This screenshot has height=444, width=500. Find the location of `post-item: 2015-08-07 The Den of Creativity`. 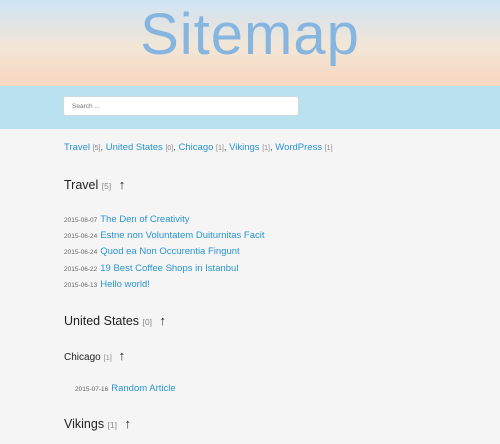

post-item: 2015-08-07 The Den of Creativity is located at coordinates (126, 220).